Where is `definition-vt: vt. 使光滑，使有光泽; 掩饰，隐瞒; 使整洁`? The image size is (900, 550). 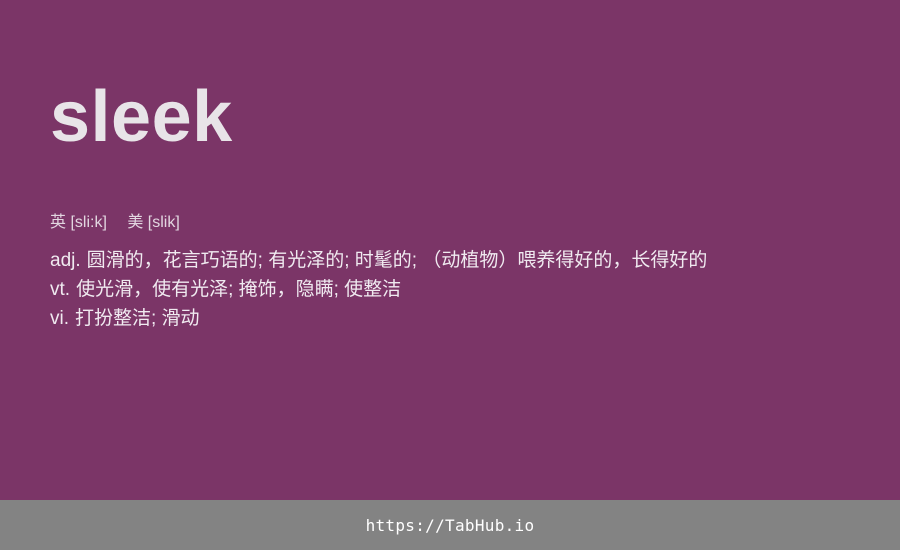 definition-vt: vt. 使光滑，使有光泽; 掩饰，隐瞒; 使整洁 is located at coordinates (460, 289).